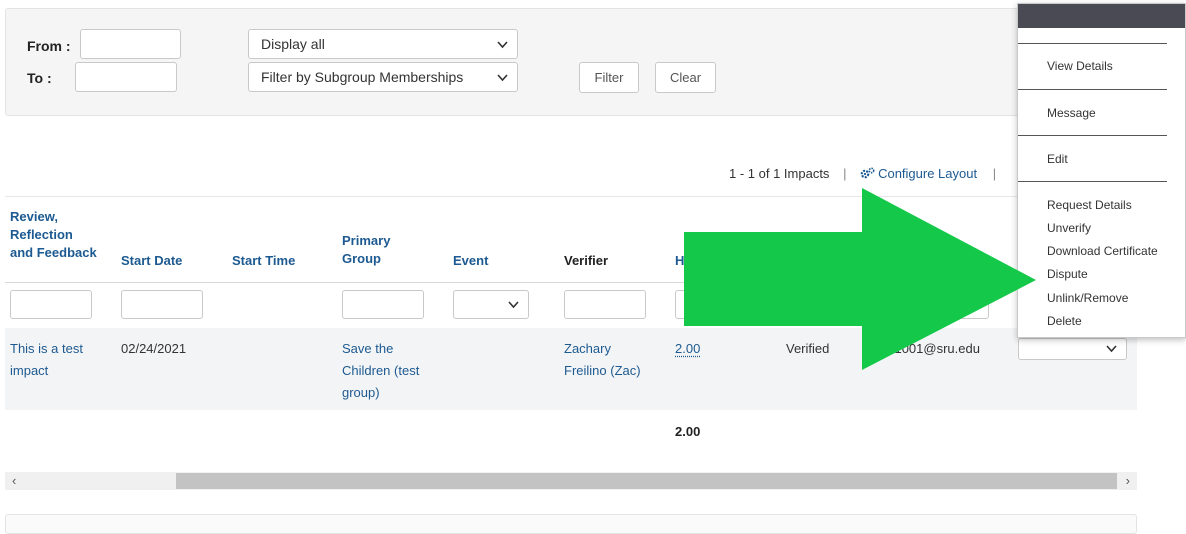 This screenshot has height=534, width=1186. What do you see at coordinates (263, 261) in the screenshot?
I see `col-start-time-header: Start Time` at bounding box center [263, 261].